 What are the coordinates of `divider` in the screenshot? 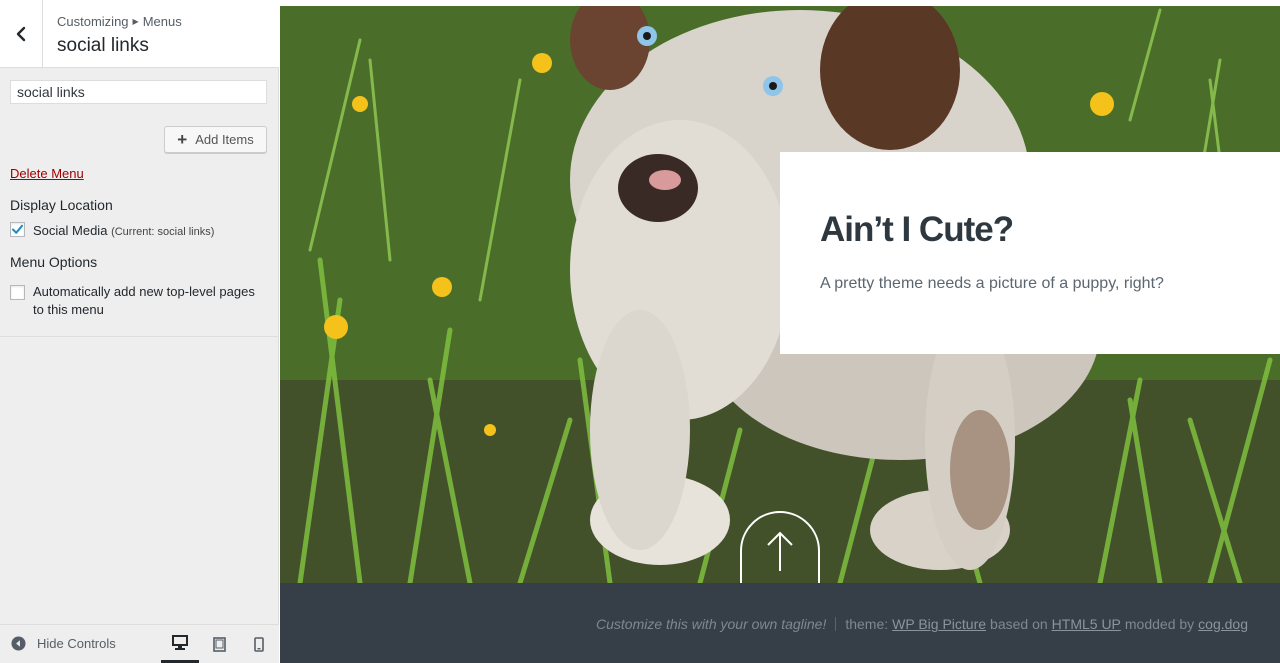 It's located at (139, 336).